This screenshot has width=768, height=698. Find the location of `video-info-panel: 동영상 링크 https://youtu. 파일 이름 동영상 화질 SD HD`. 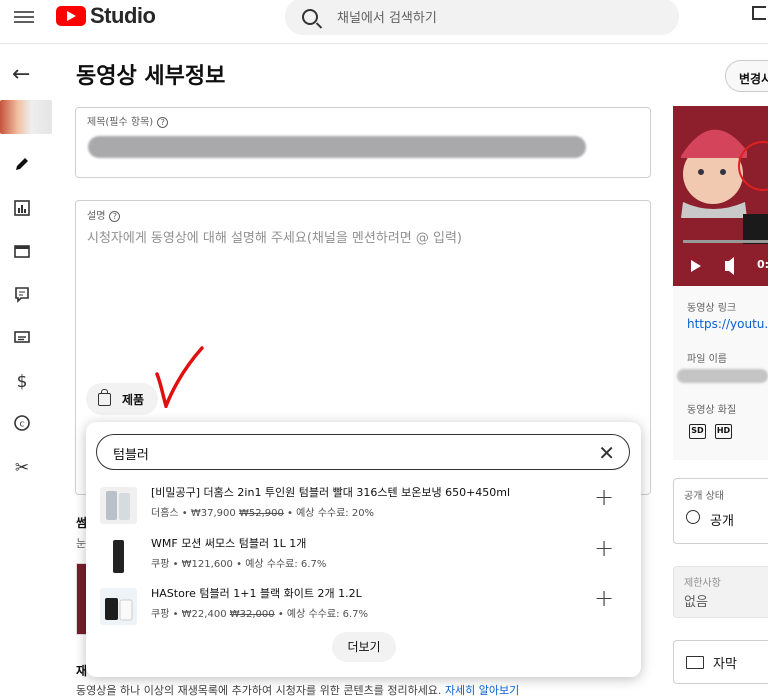

video-info-panel: 동영상 링크 https://youtu. 파일 이름 동영상 화질 SD HD is located at coordinates (720, 373).